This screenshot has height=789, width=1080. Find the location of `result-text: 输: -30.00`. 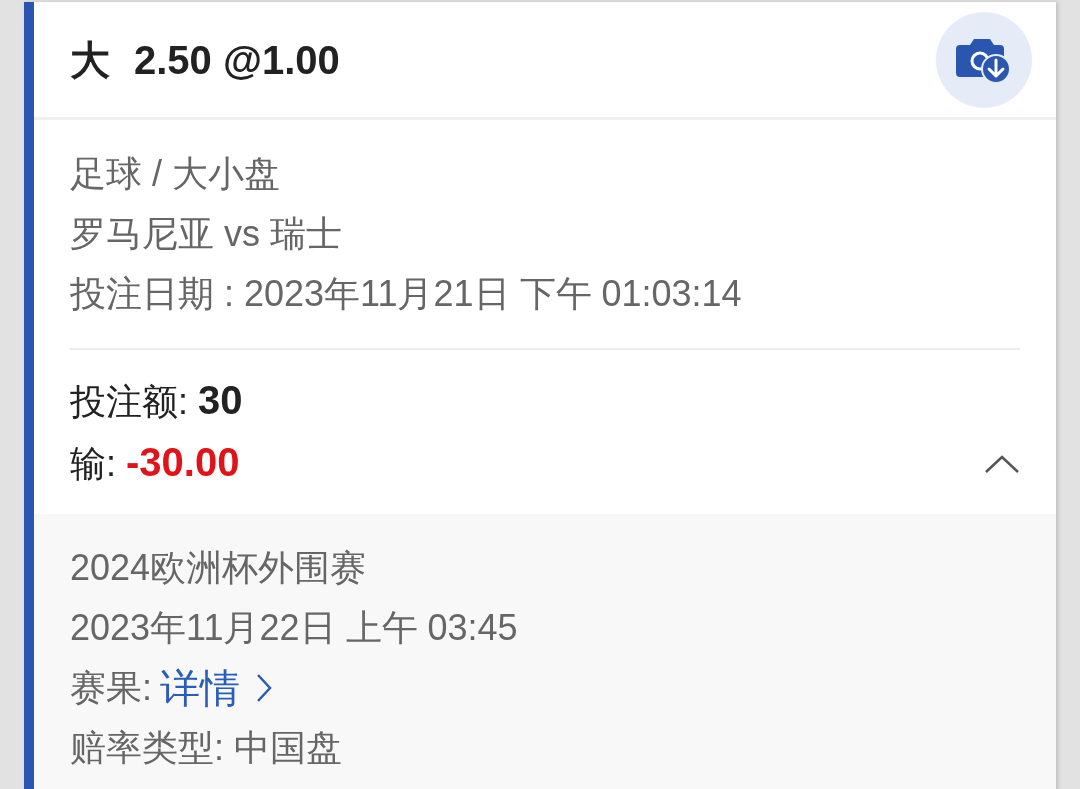

result-text: 输: -30.00 is located at coordinates (155, 462).